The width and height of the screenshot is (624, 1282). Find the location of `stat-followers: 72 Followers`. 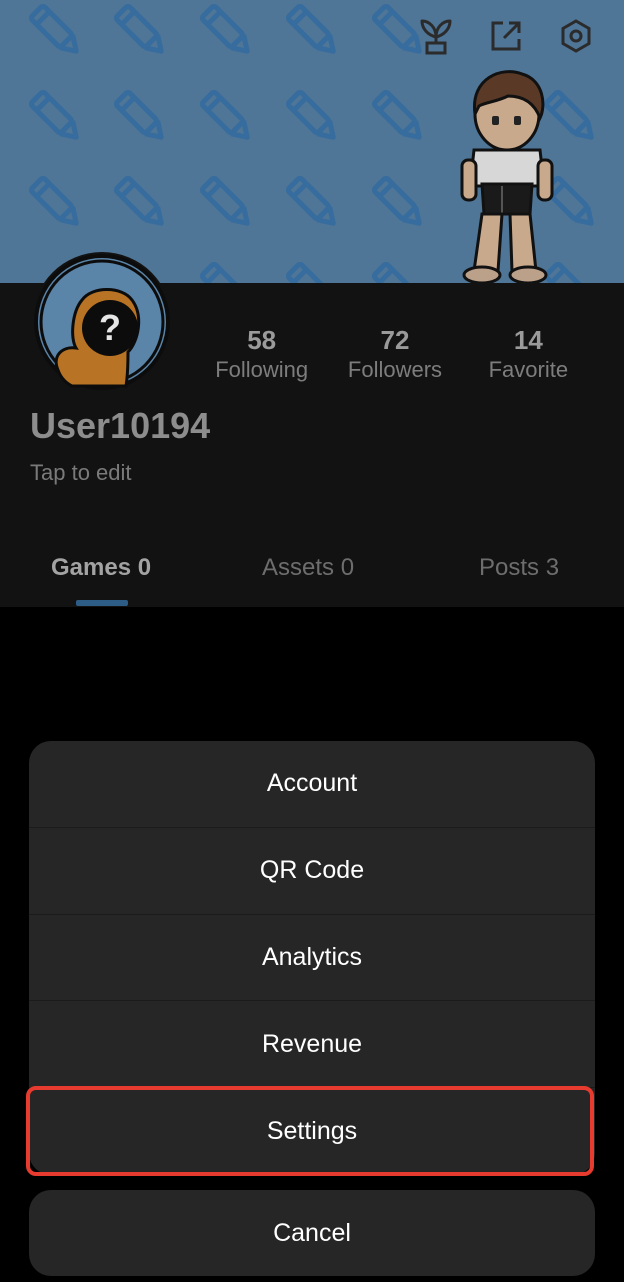

stat-followers: 72 Followers is located at coordinates (394, 355).